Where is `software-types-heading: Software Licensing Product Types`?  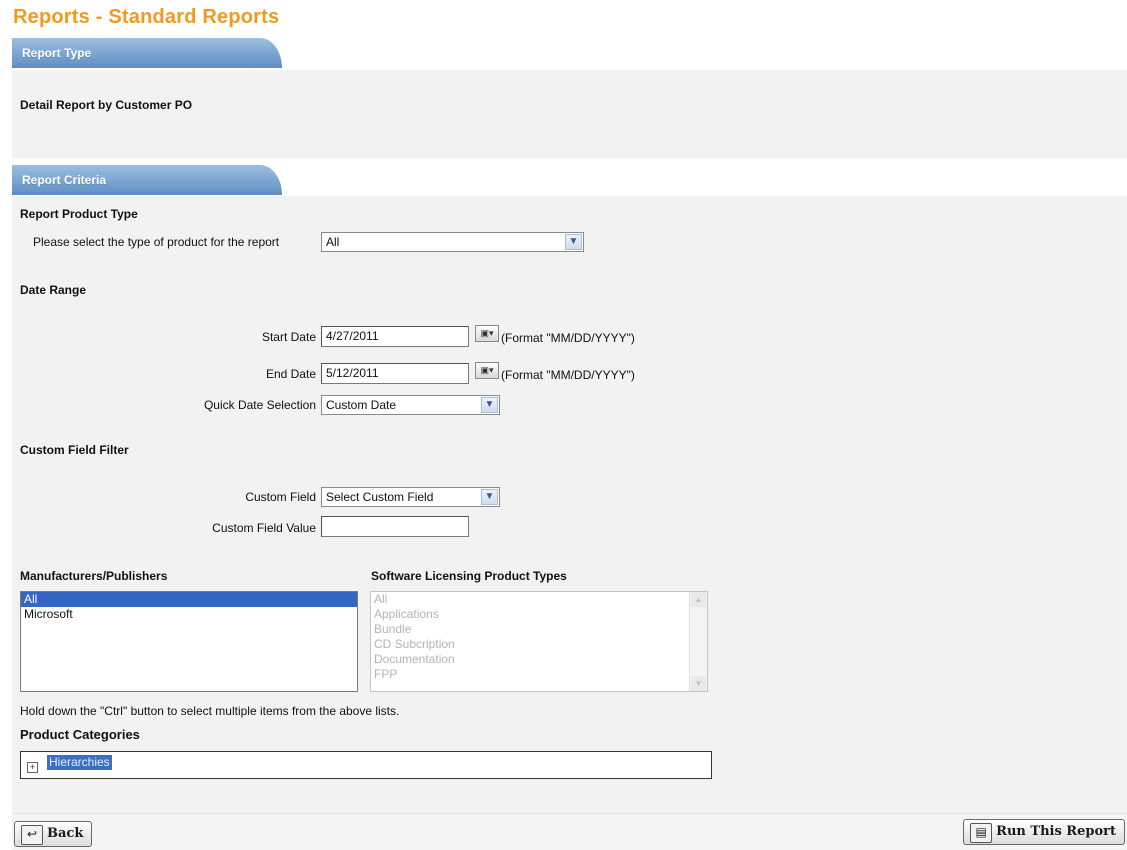 software-types-heading: Software Licensing Product Types is located at coordinates (469, 576).